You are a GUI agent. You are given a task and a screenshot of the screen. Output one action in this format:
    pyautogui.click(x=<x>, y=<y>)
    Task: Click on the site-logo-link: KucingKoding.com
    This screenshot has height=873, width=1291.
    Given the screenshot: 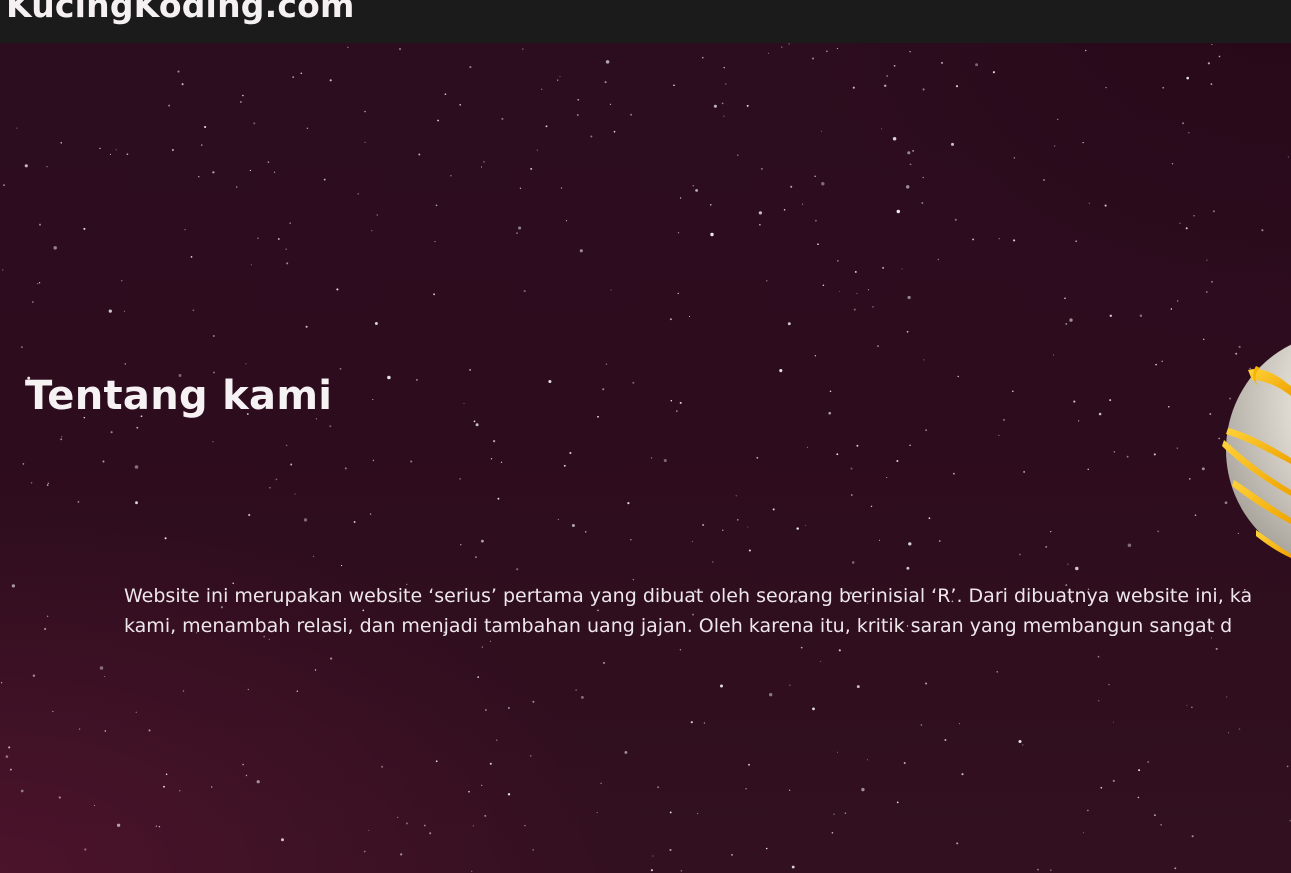 What is the action you would take?
    pyautogui.click(x=180, y=12)
    